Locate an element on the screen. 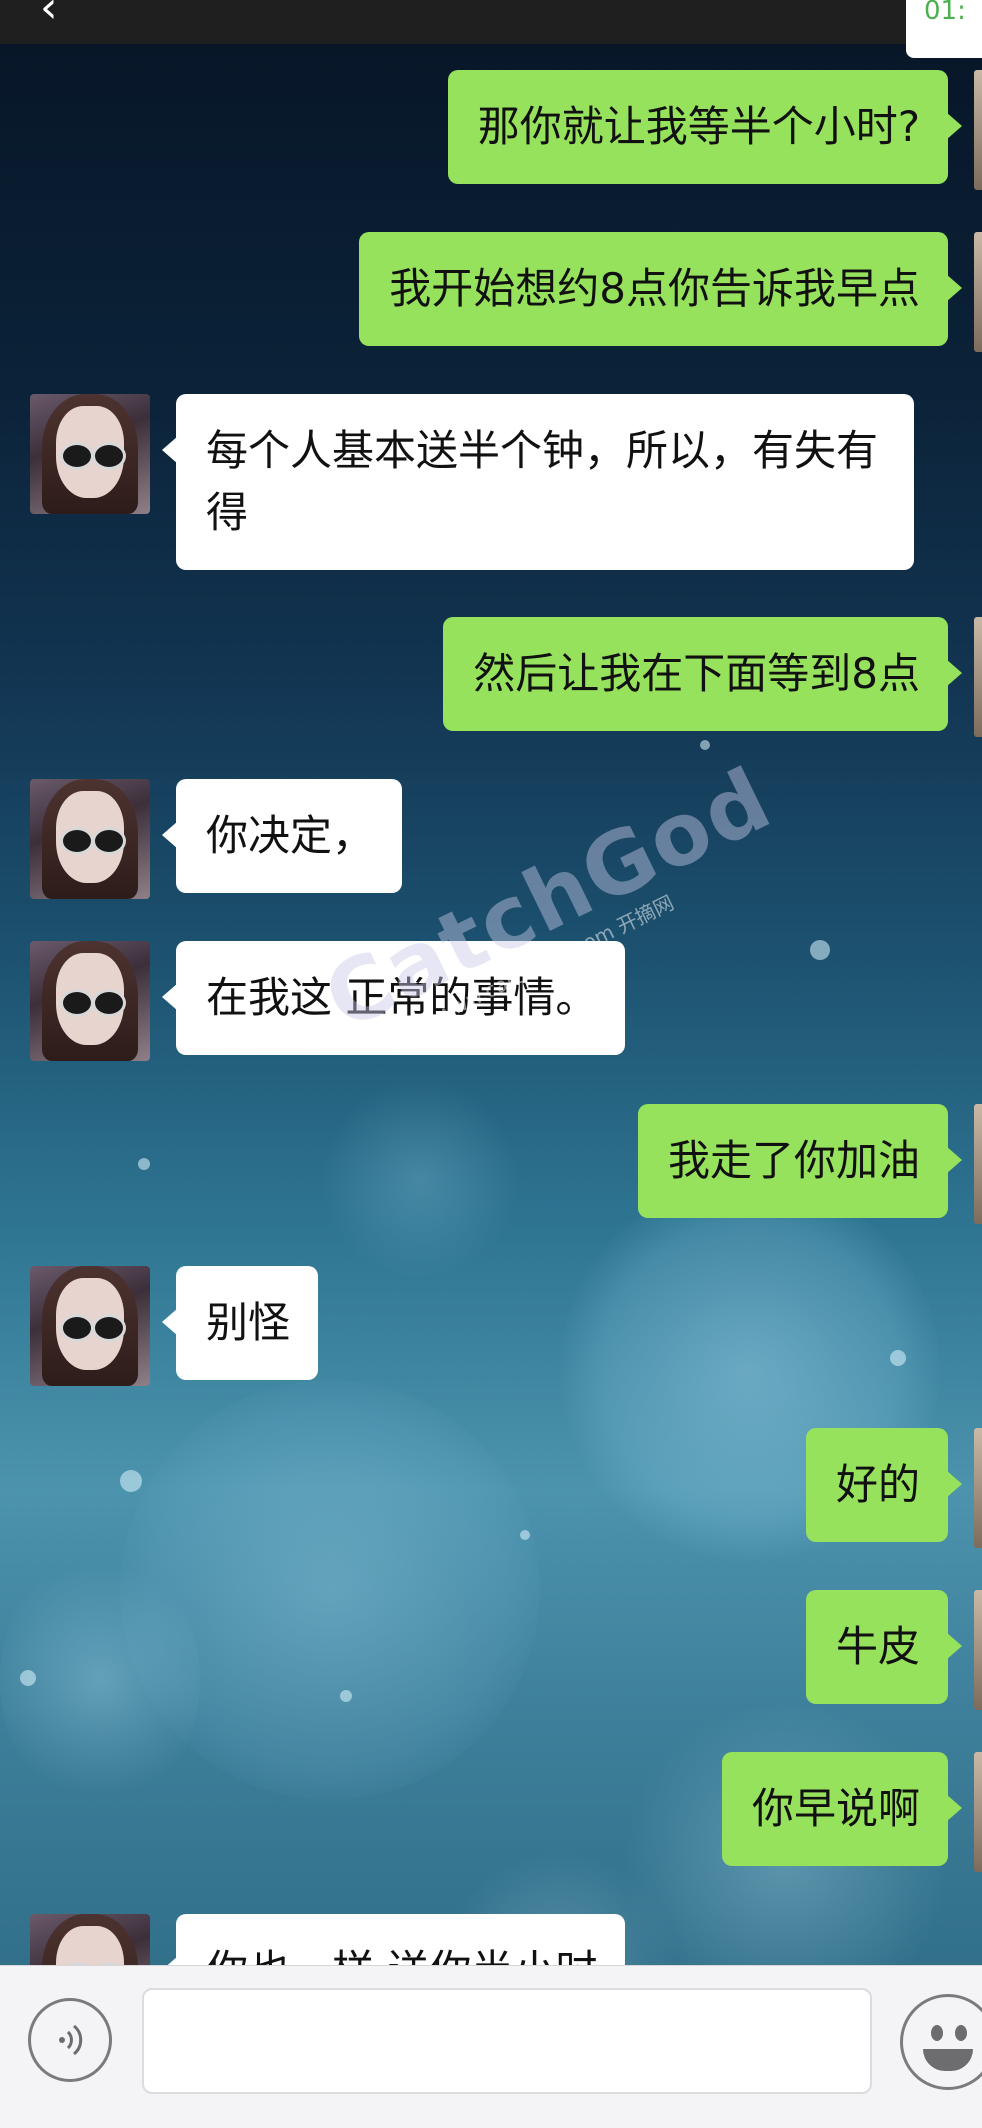 This screenshot has width=982, height=2128. message-outgoing: 我走了你加油 is located at coordinates (809, 1164).